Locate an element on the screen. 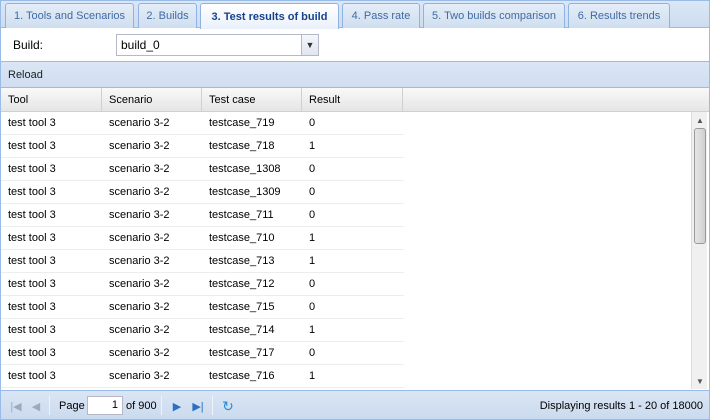 This screenshot has height=420, width=710. build-combo-value: build_0 is located at coordinates (140, 45).